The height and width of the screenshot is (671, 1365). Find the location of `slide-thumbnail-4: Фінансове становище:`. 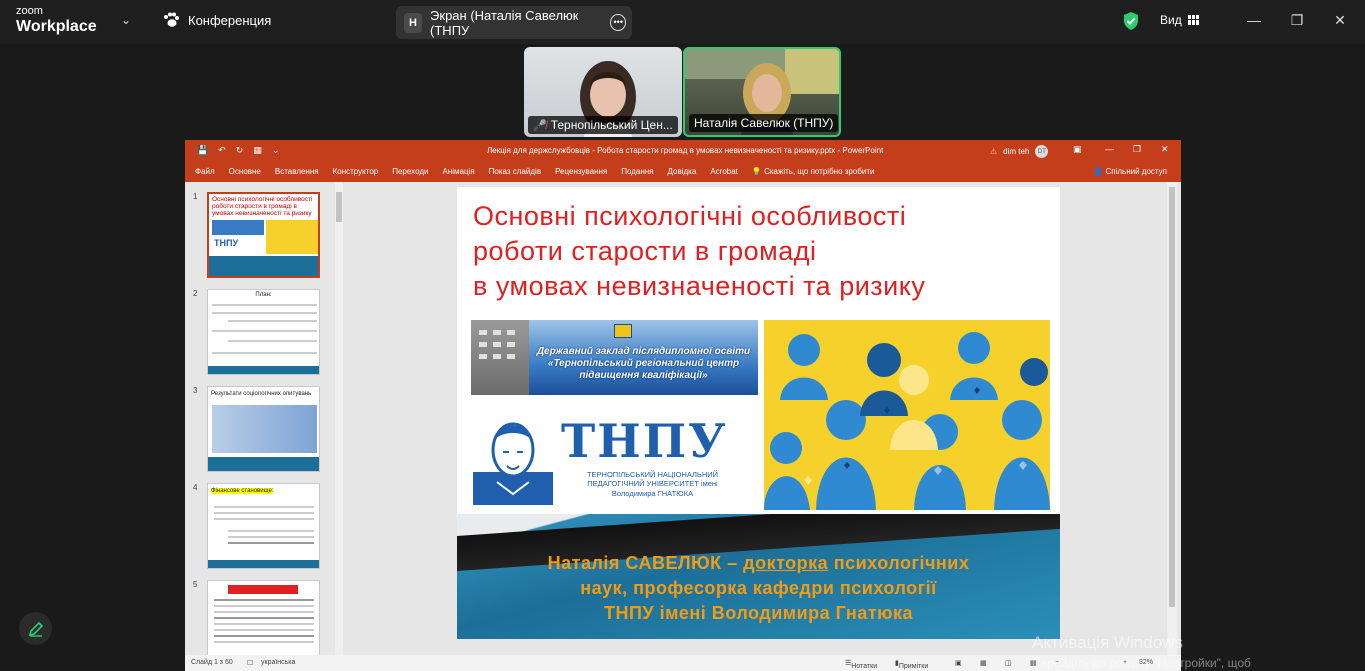

slide-thumbnail-4: Фінансове становище: is located at coordinates (263, 526).